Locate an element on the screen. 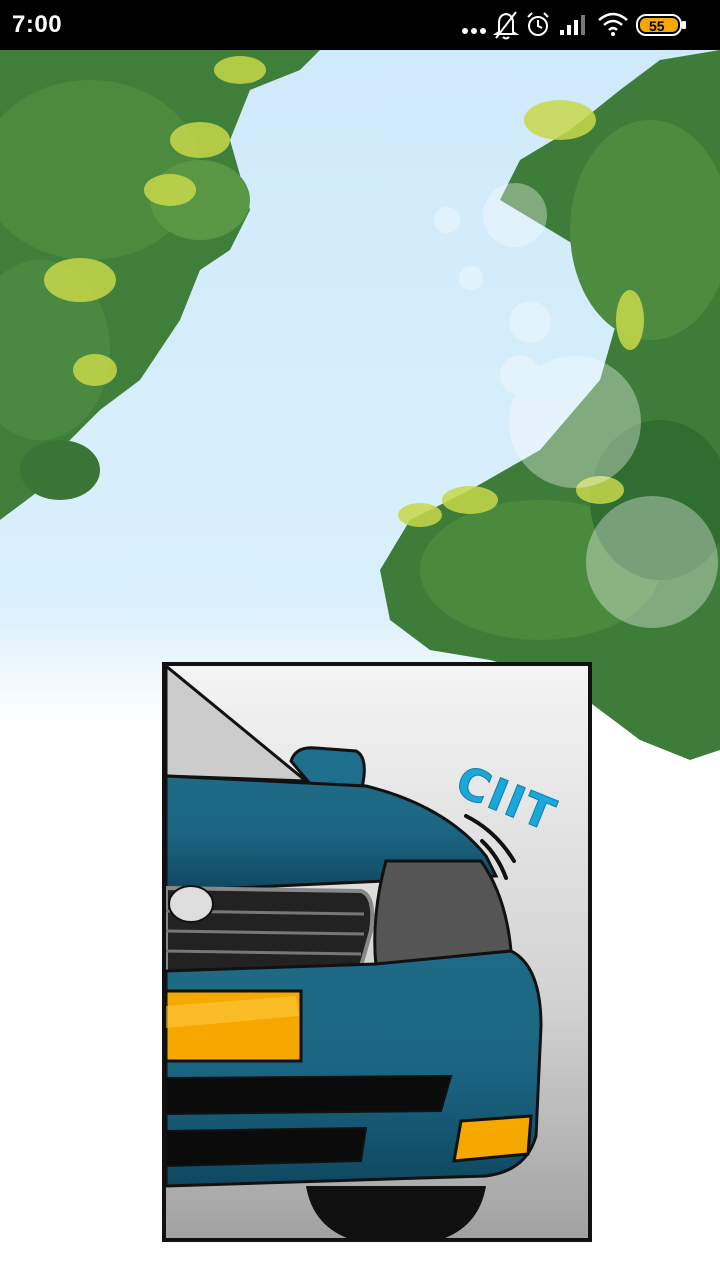 This screenshot has height=1280, width=720. status-time: 7:00 is located at coordinates (37, 24).